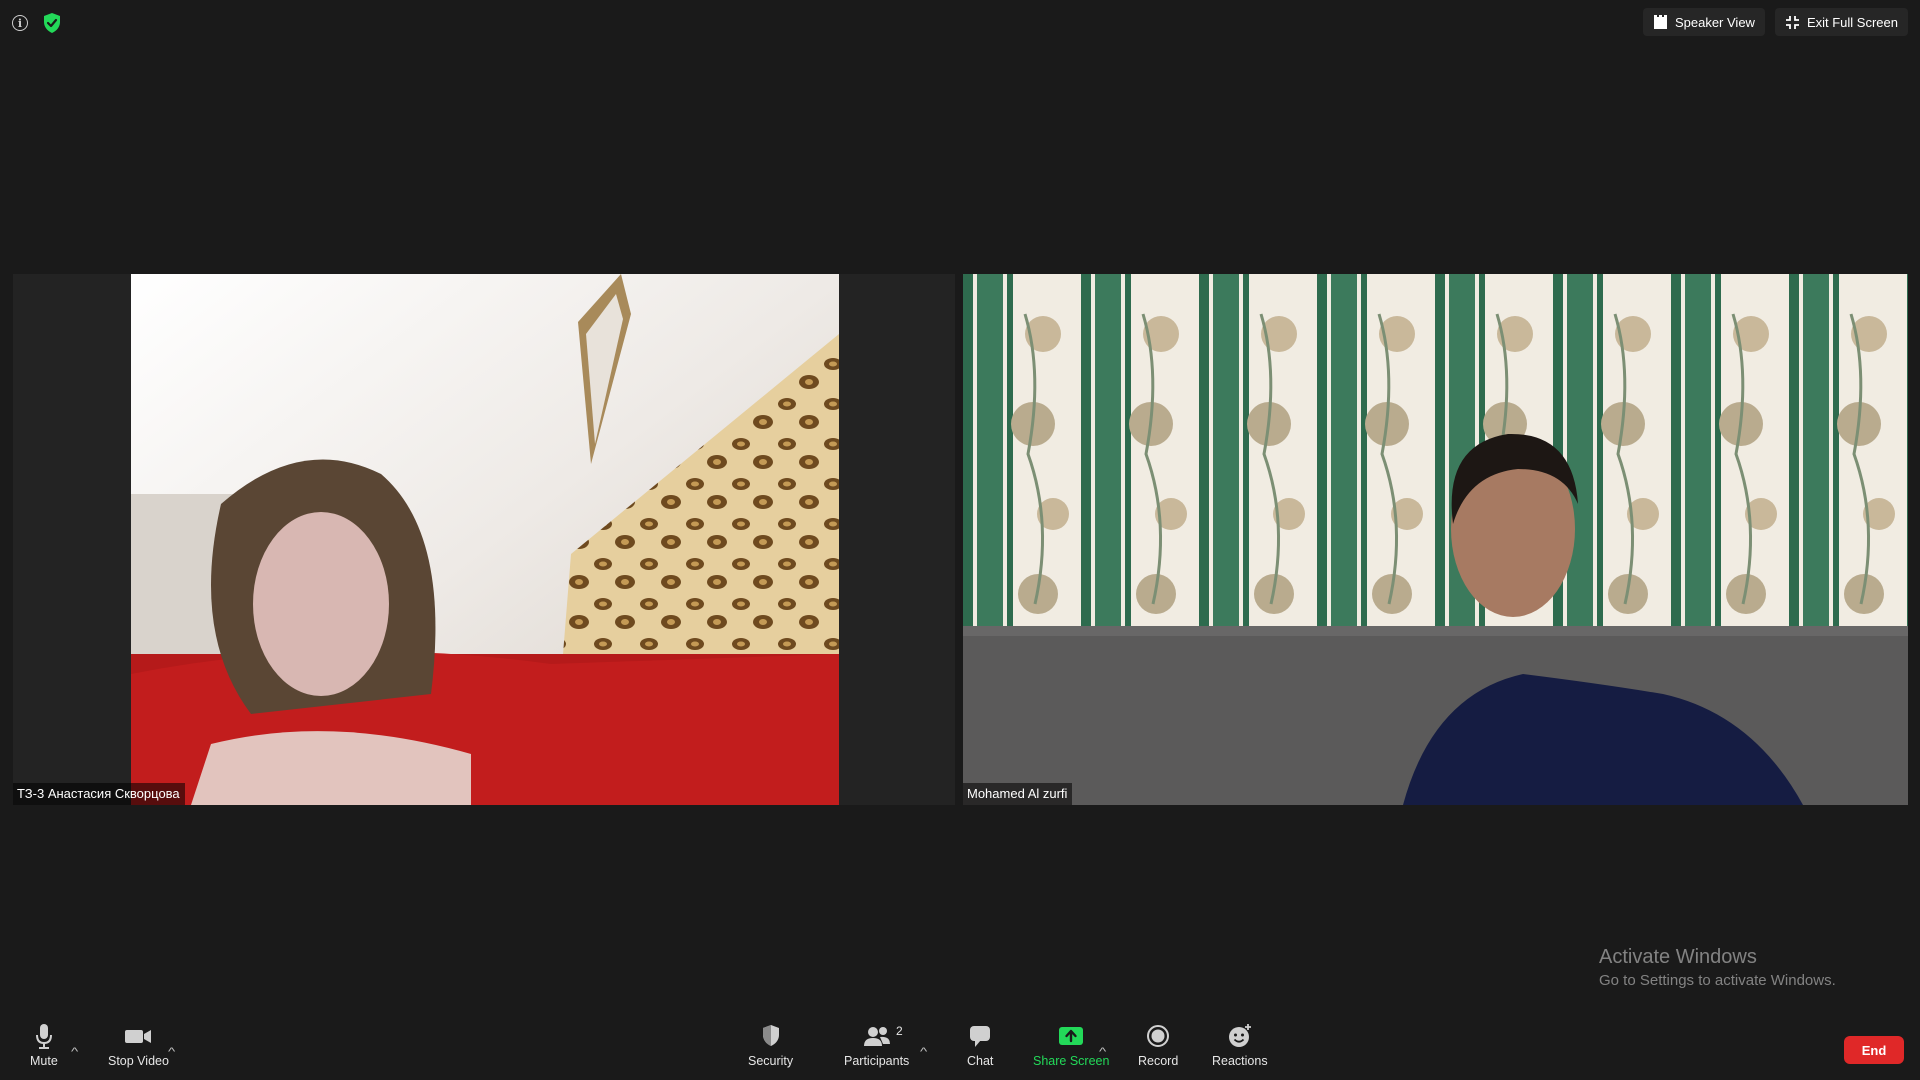 This screenshot has height=1080, width=1920. I want to click on share-screen-button: Share Screen, so click(1071, 1045).